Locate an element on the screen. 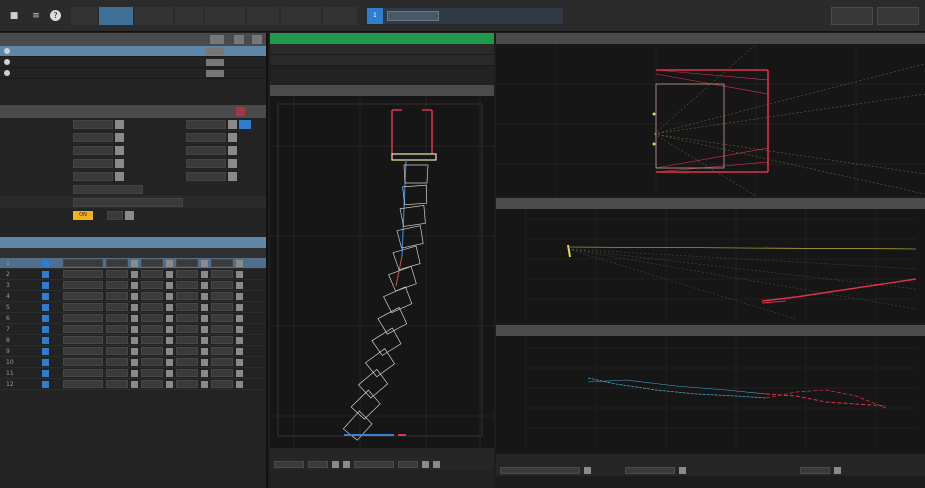  info-icon: ? is located at coordinates (55, 15).